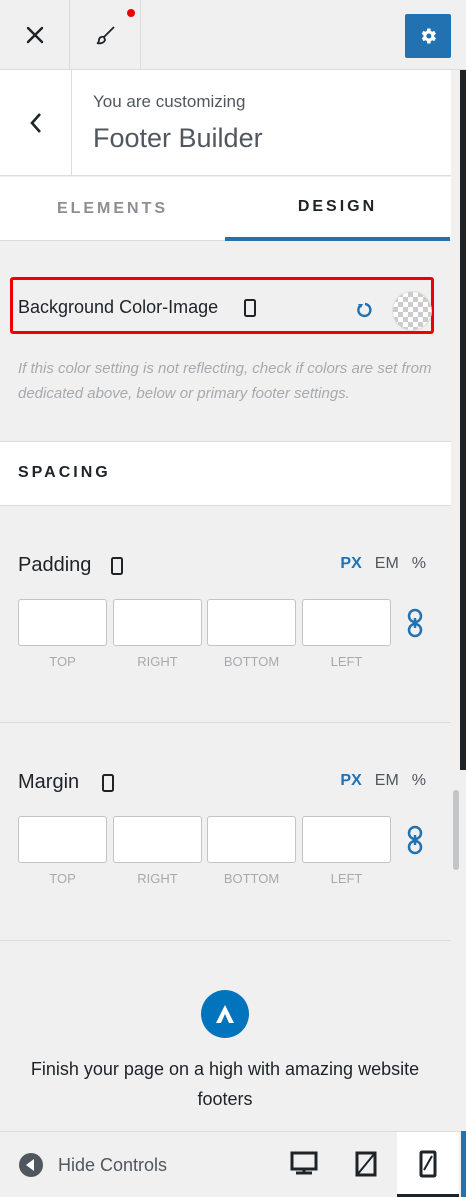  I want to click on astra-logo-icon, so click(225, 1014).